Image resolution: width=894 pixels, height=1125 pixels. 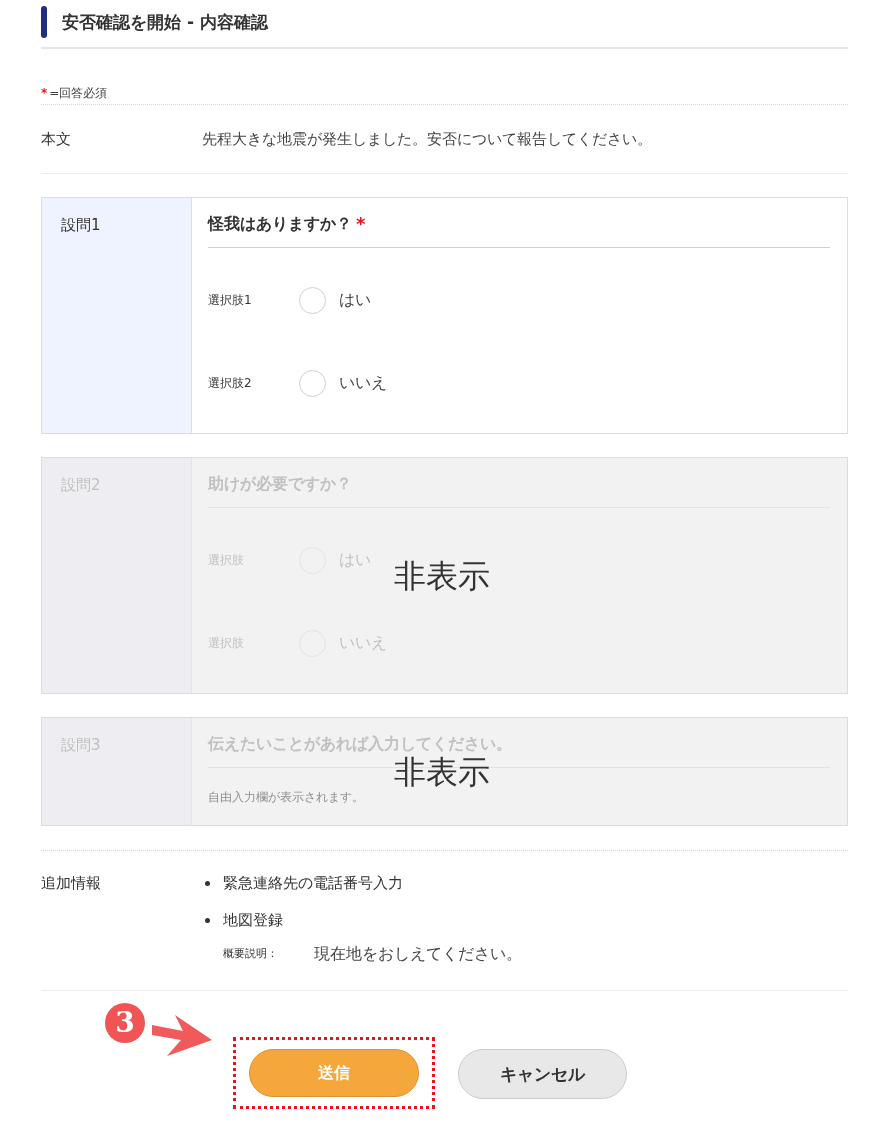 What do you see at coordinates (280, 224) in the screenshot?
I see `question-title: 怪我はありますか？` at bounding box center [280, 224].